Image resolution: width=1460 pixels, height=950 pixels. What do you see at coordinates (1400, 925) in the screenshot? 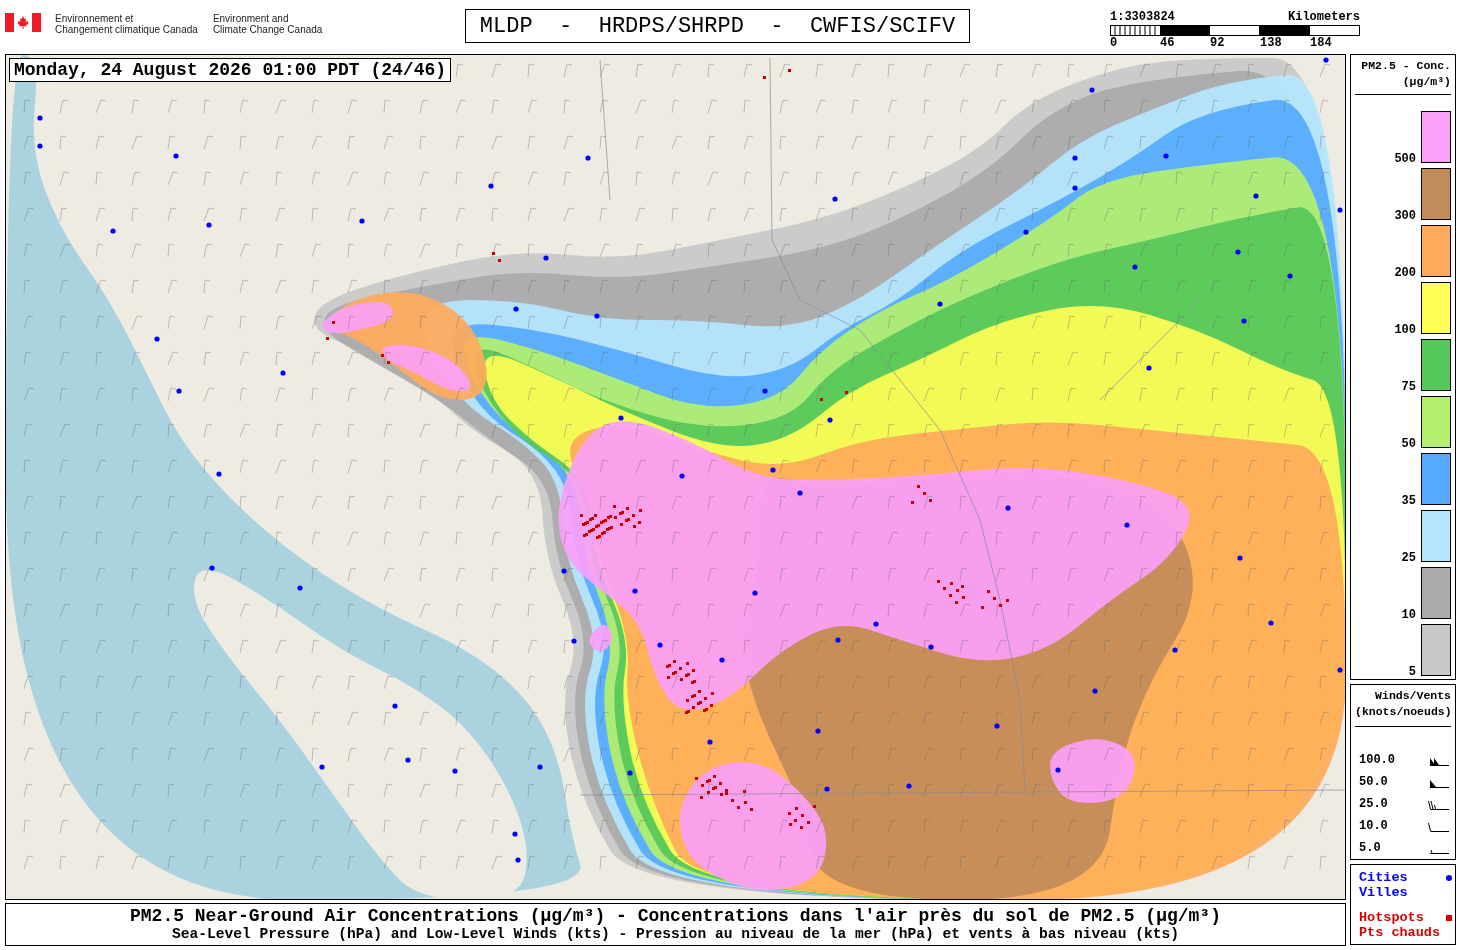
I see `marker-legend-label: Hotspots Pts chauds` at bounding box center [1400, 925].